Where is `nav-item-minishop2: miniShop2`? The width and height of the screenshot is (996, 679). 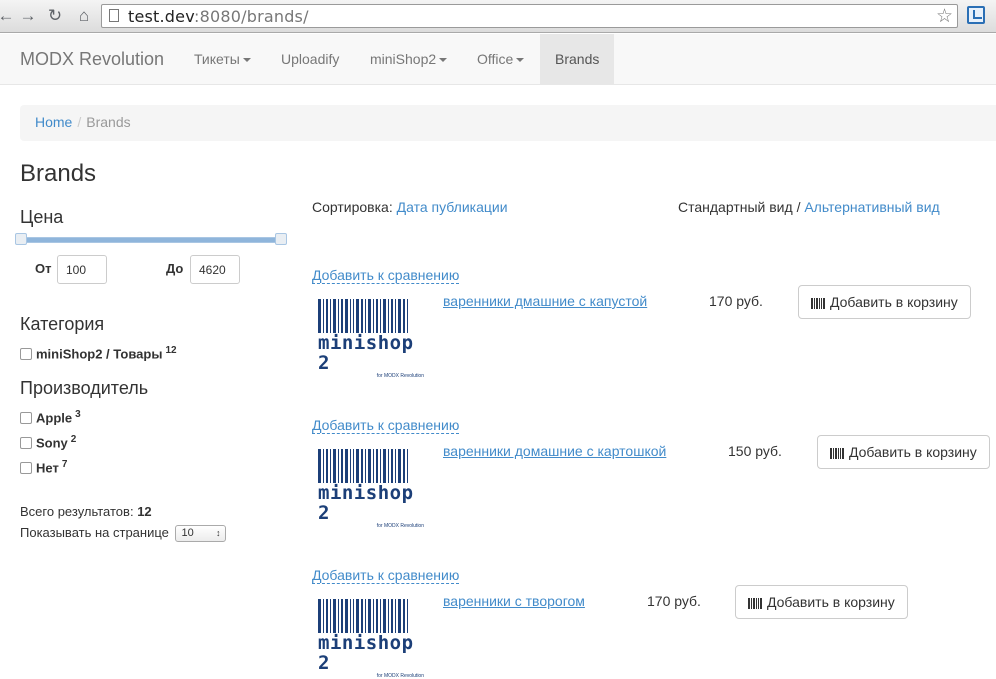 nav-item-minishop2: miniShop2 is located at coordinates (409, 59).